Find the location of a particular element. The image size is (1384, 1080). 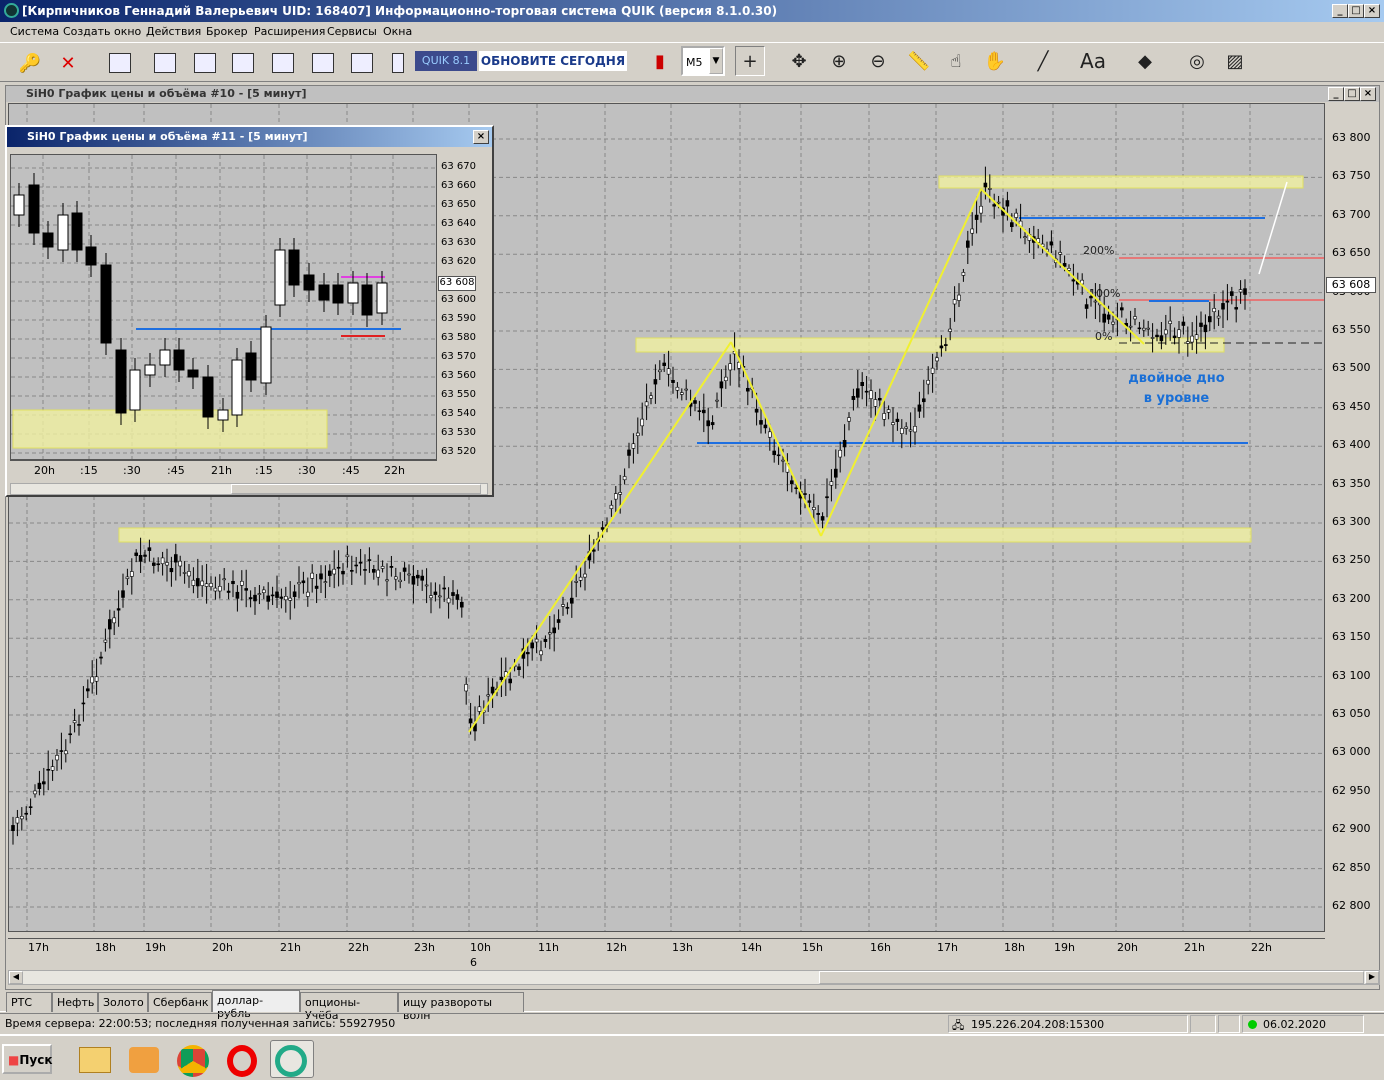

deals-icon is located at coordinates (283, 63).